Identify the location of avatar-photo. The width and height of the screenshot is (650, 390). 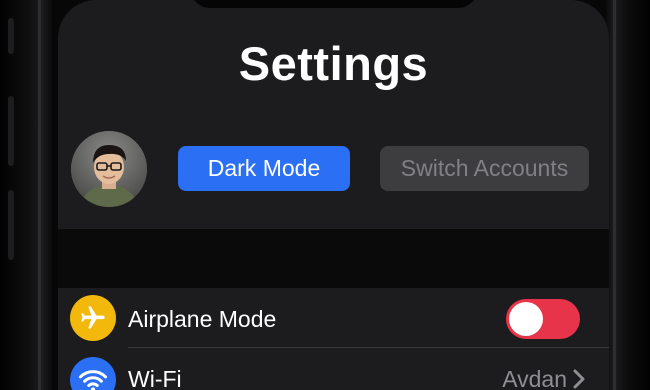
(109, 169).